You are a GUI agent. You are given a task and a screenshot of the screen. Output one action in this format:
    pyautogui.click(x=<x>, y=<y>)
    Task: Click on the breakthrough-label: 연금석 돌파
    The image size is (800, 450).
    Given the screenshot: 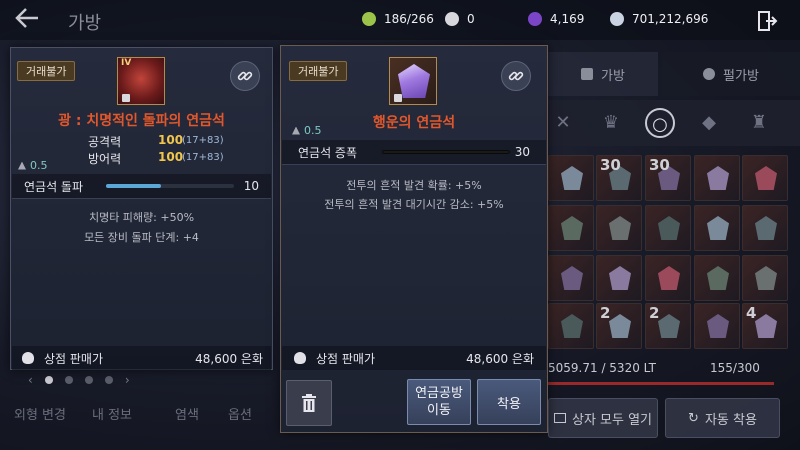 What is the action you would take?
    pyautogui.click(x=54, y=186)
    